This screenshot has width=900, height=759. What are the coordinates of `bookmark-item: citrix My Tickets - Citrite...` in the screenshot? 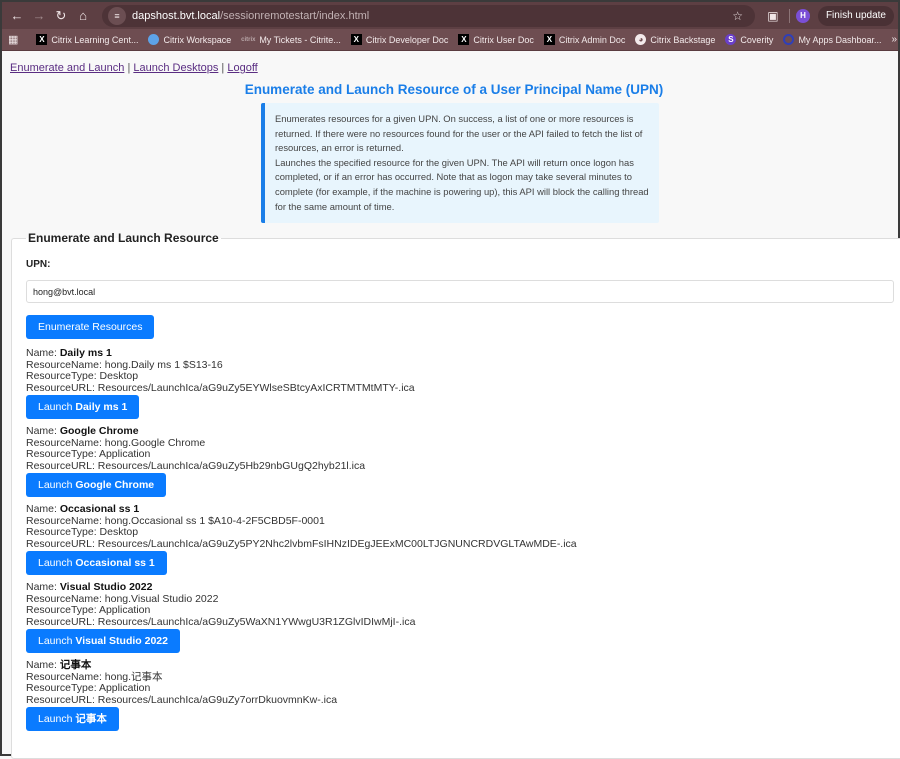 It's located at (291, 39).